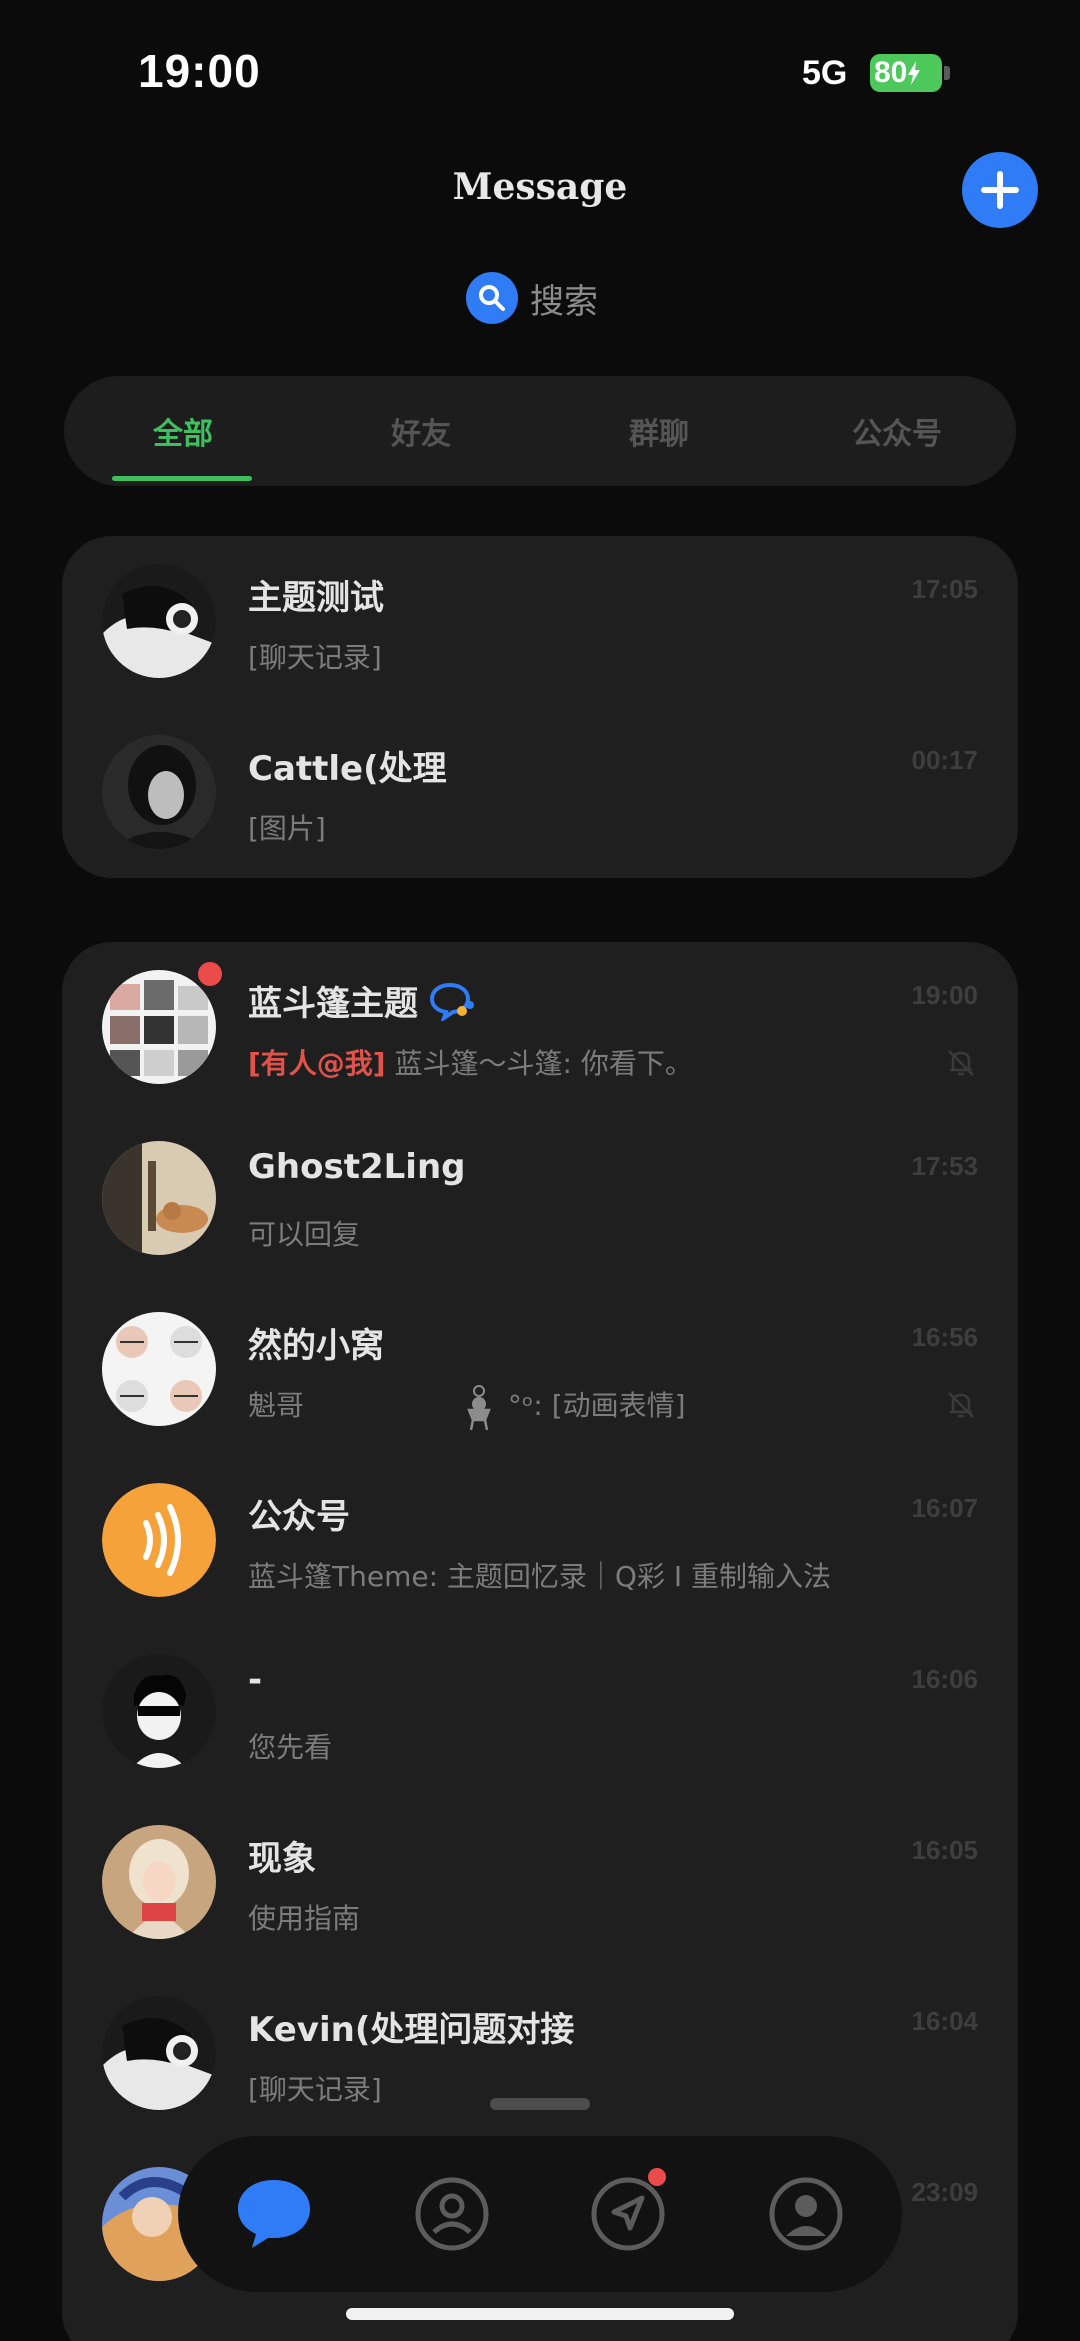 This screenshot has width=1080, height=2341. I want to click on bottom-nav, so click(540, 2214).